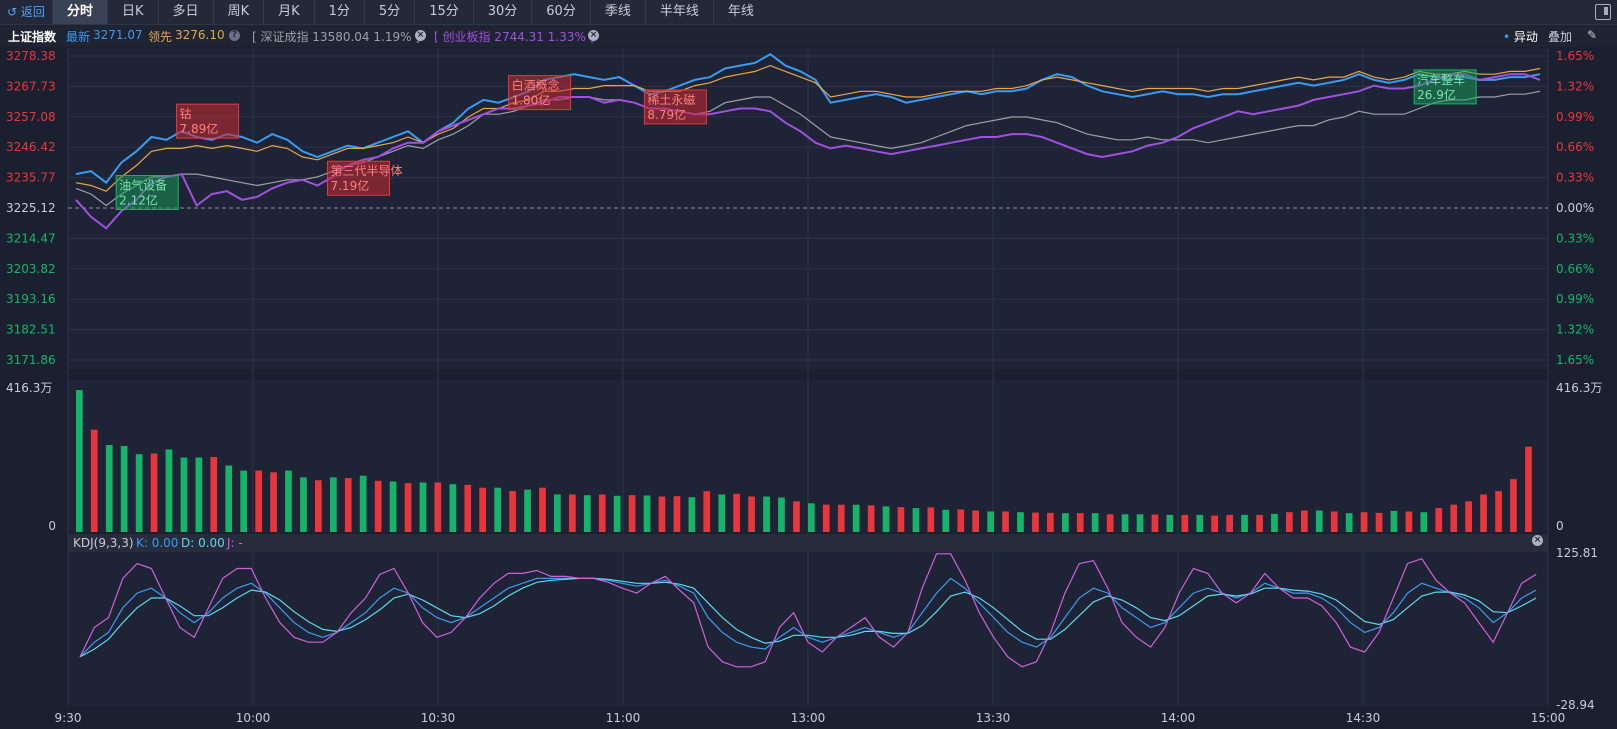  What do you see at coordinates (31, 147) in the screenshot?
I see `price-tick-left-3: 3246.42` at bounding box center [31, 147].